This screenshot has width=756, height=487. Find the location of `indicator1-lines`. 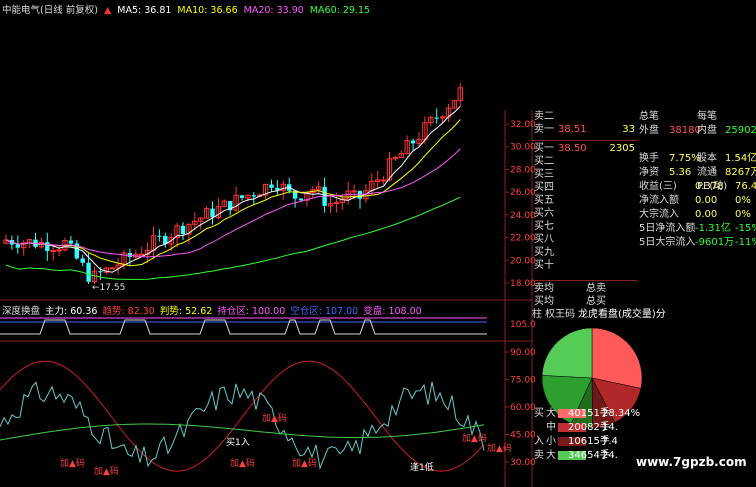

indicator1-lines is located at coordinates (243, 326).